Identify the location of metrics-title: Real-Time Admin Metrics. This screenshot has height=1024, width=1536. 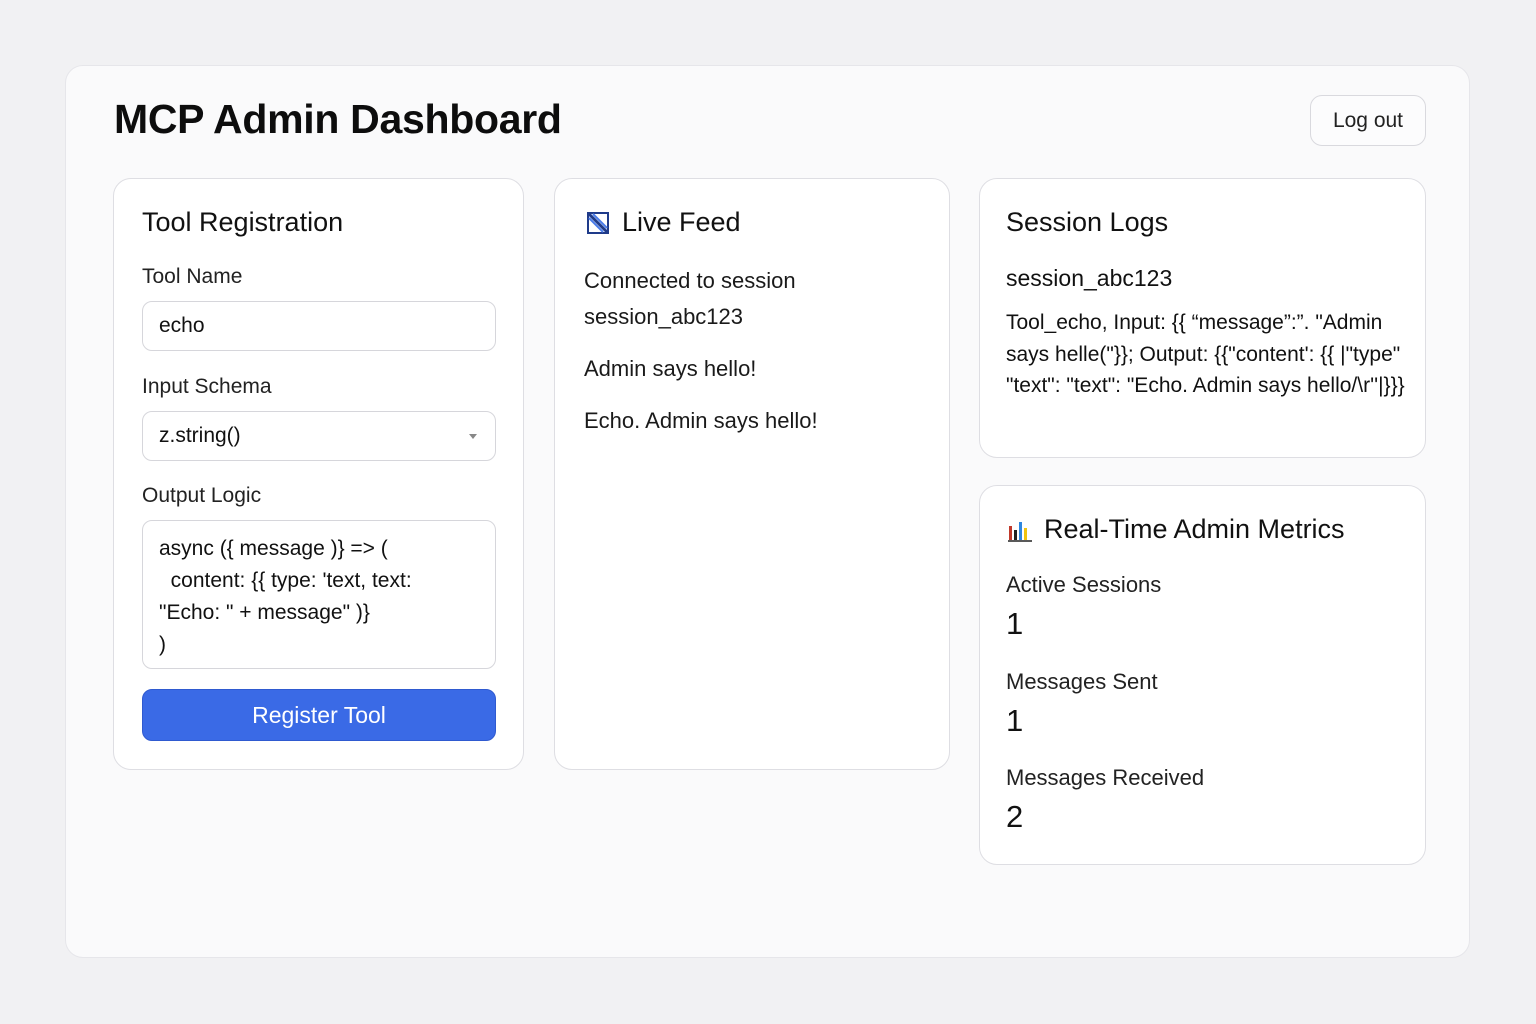
(1194, 529).